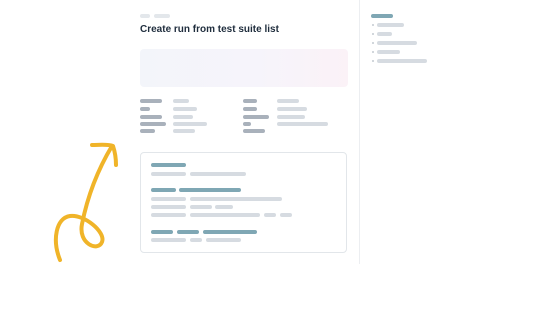  What do you see at coordinates (382, 16) in the screenshot?
I see `sidebar-heading` at bounding box center [382, 16].